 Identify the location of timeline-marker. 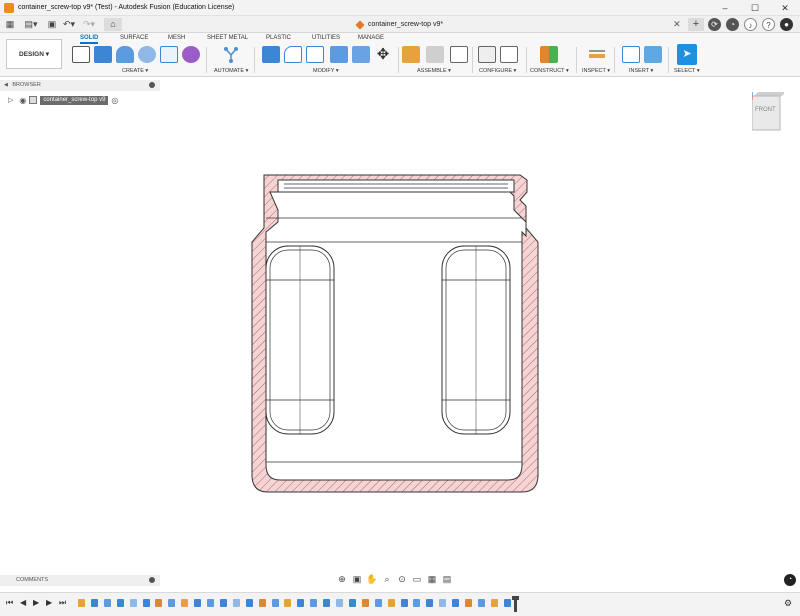
(515, 604).